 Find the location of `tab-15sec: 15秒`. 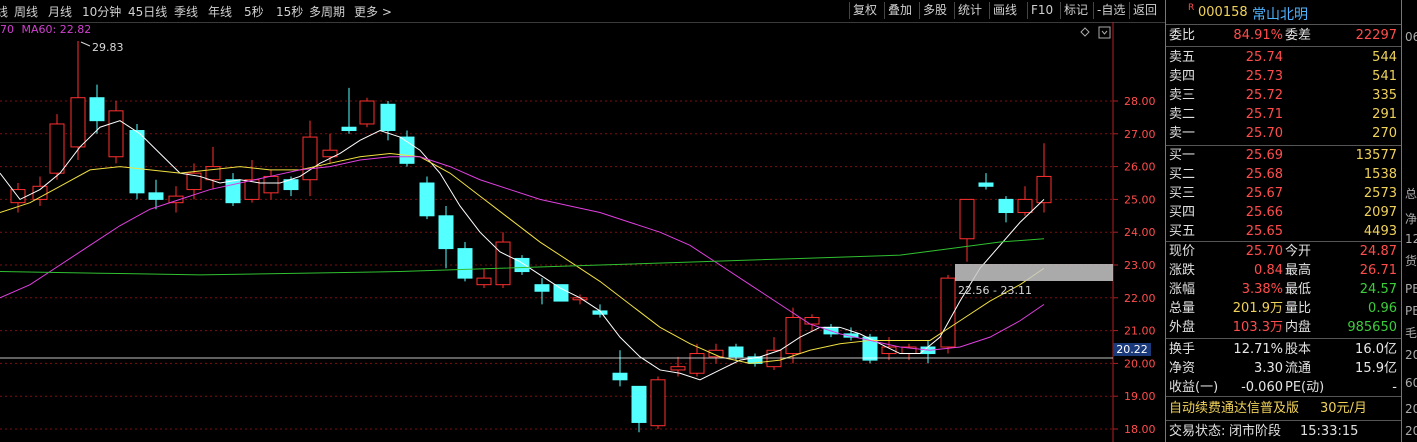

tab-15sec: 15秒 is located at coordinates (289, 11).